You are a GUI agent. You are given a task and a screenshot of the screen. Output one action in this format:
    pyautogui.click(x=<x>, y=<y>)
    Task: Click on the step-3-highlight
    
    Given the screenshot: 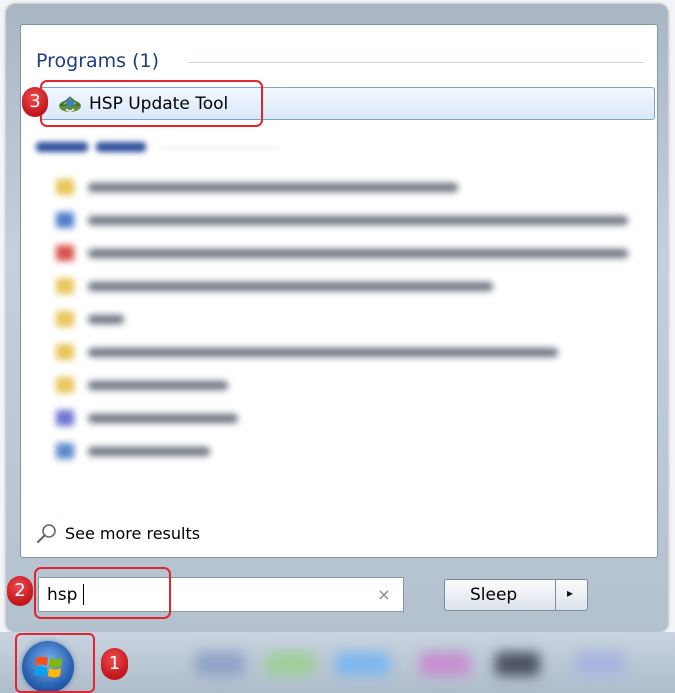 What is the action you would take?
    pyautogui.click(x=151, y=103)
    